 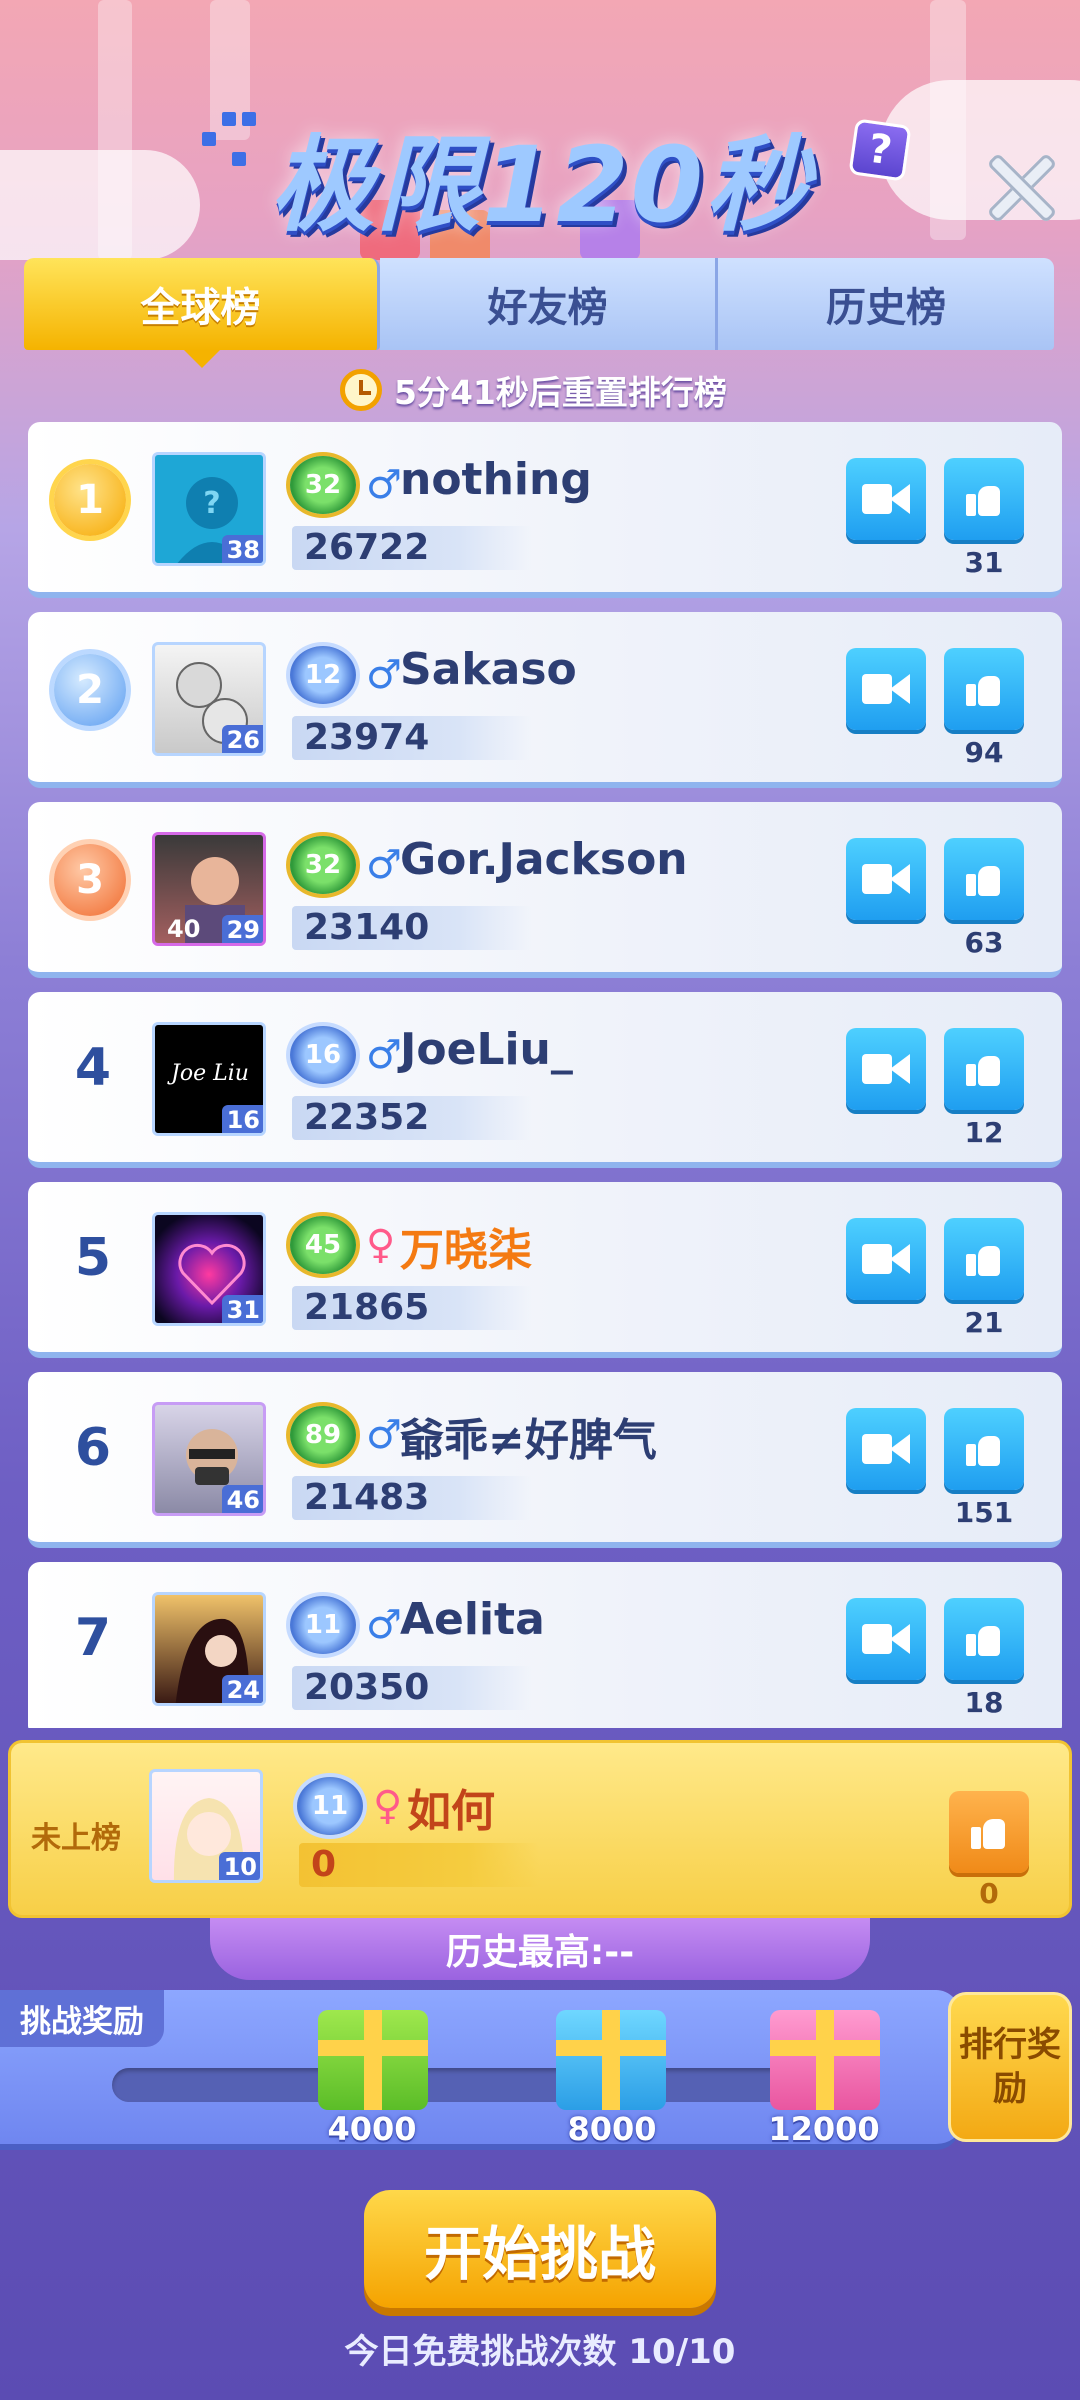 I want to click on leaderboard-row: 5 31 45 ♀ 万晓柒 21865 21, so click(x=545, y=1270).